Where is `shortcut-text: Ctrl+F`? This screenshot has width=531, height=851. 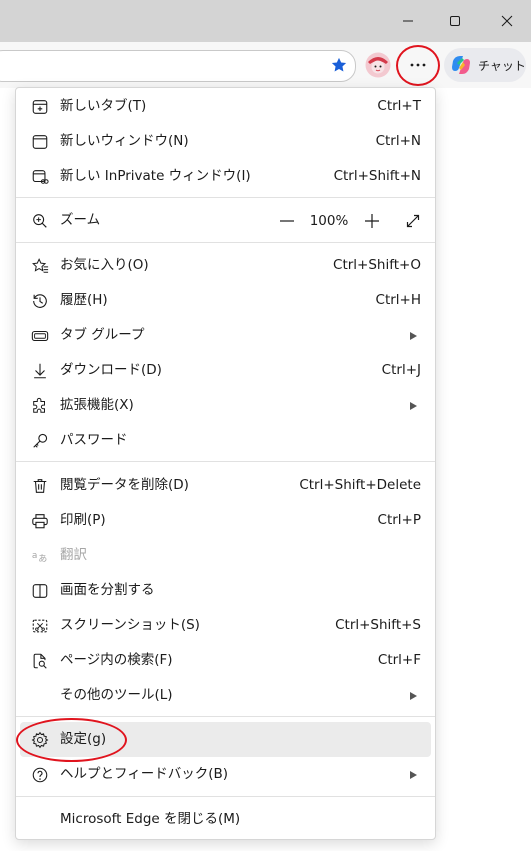
shortcut-text: Ctrl+F is located at coordinates (399, 660).